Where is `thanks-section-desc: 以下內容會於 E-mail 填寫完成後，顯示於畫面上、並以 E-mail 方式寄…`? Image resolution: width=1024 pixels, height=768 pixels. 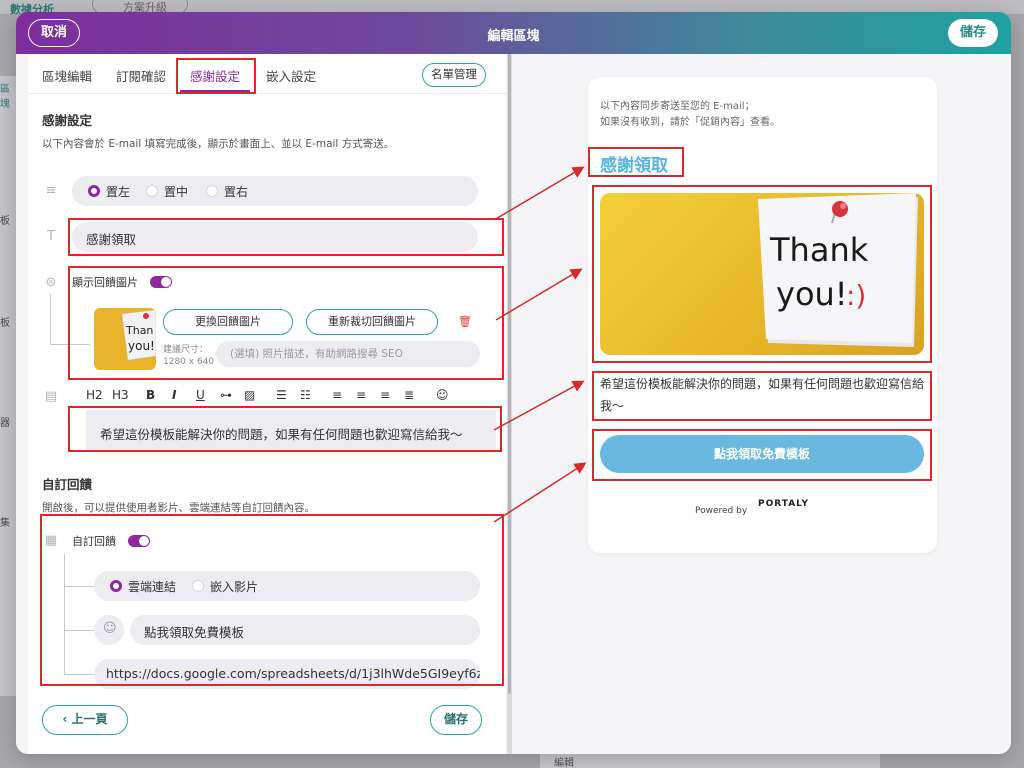
thanks-section-desc: 以下內容會於 E-mail 填寫完成後，顯示於畫面上、並以 E-mail 方式寄… is located at coordinates (218, 144).